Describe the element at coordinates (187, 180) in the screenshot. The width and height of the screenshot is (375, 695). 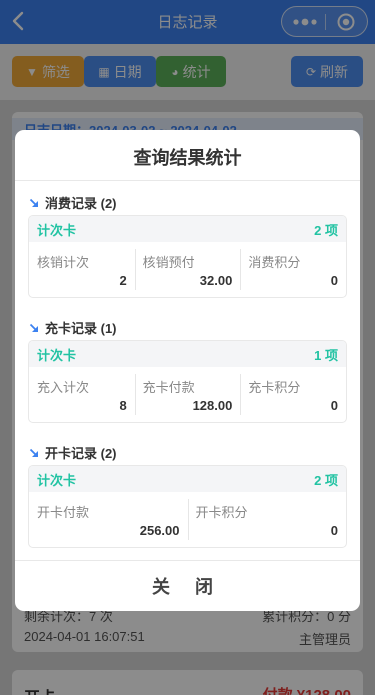
I see `divider` at that location.